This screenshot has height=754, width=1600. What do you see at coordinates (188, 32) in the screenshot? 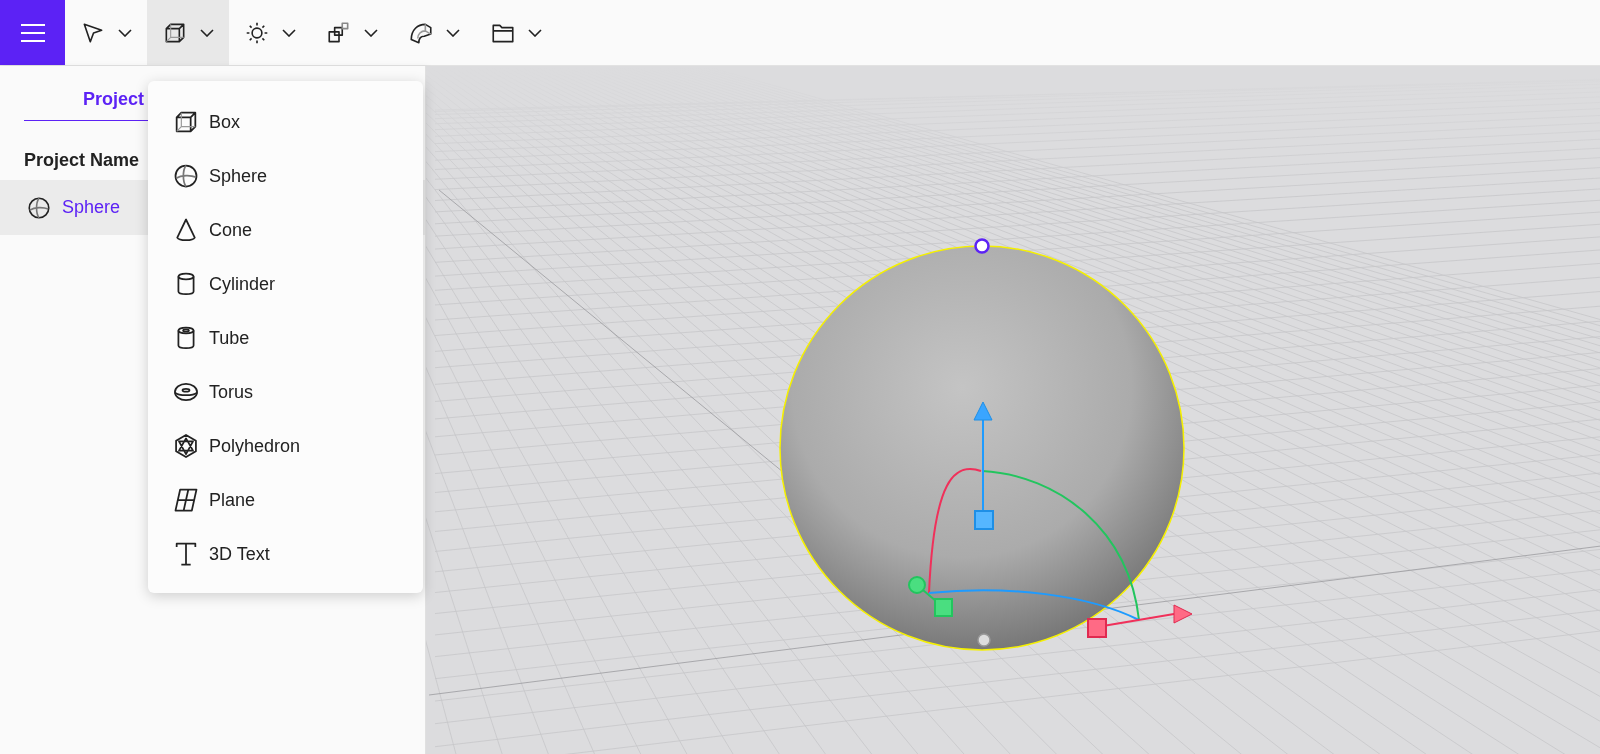
I see `toolbar-button` at bounding box center [188, 32].